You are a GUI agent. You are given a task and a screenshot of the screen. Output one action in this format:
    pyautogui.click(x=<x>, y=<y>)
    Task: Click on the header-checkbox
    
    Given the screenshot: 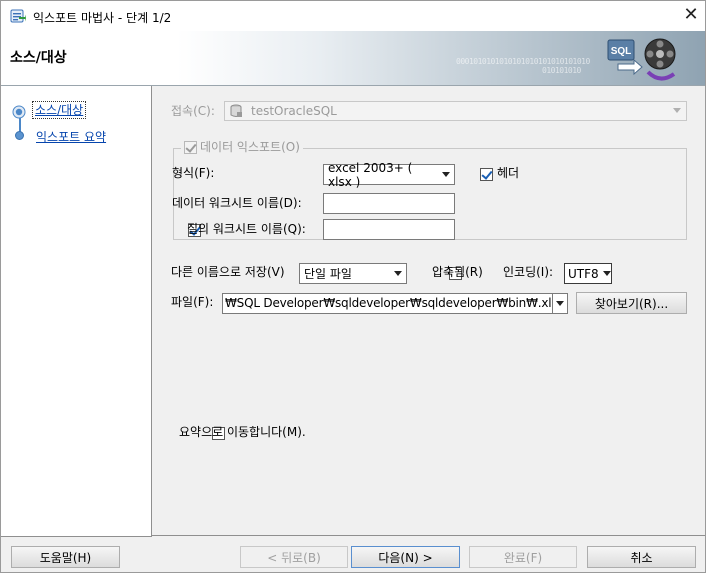 What is the action you would take?
    pyautogui.click(x=486, y=174)
    